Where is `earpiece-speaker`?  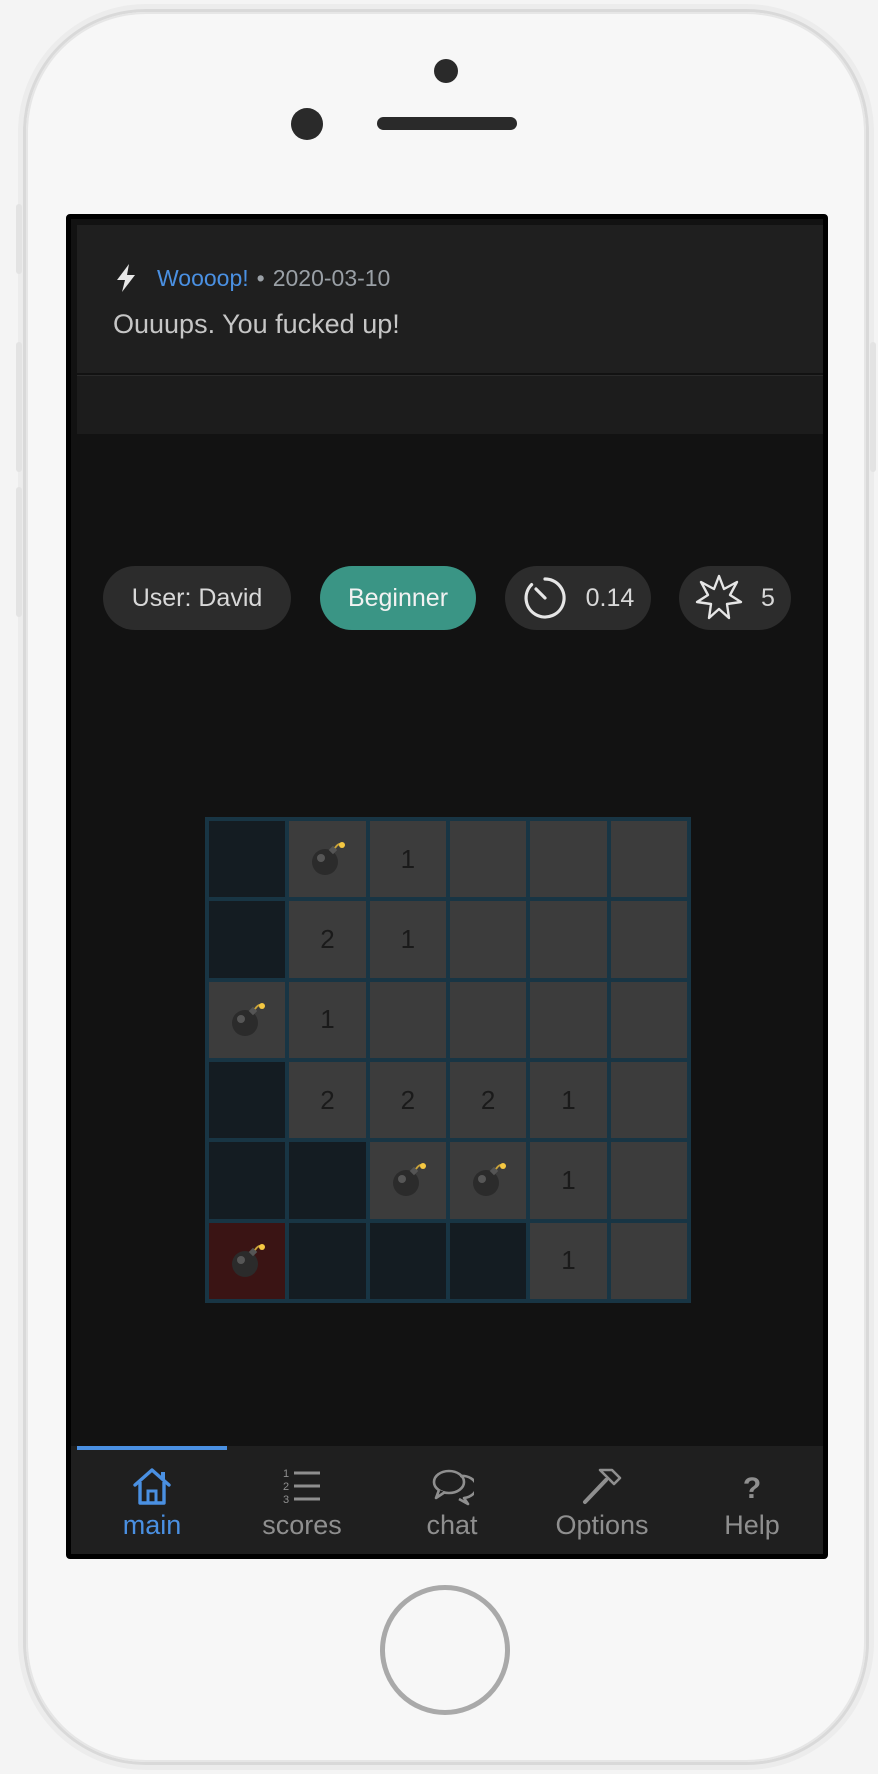 earpiece-speaker is located at coordinates (447, 123).